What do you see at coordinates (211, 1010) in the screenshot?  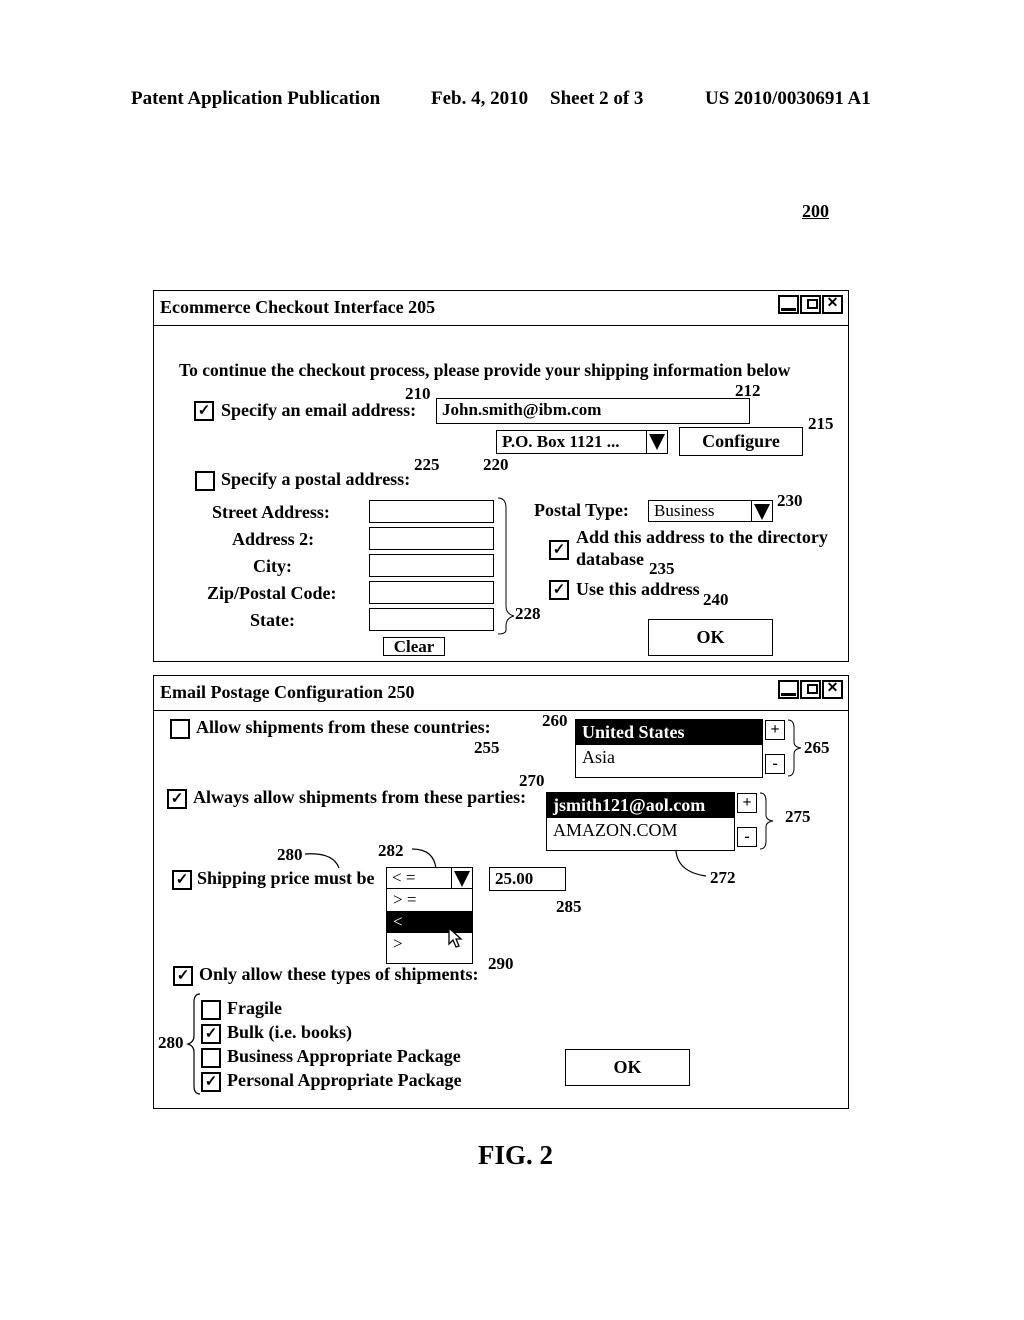 I see `fragile-checkbox` at bounding box center [211, 1010].